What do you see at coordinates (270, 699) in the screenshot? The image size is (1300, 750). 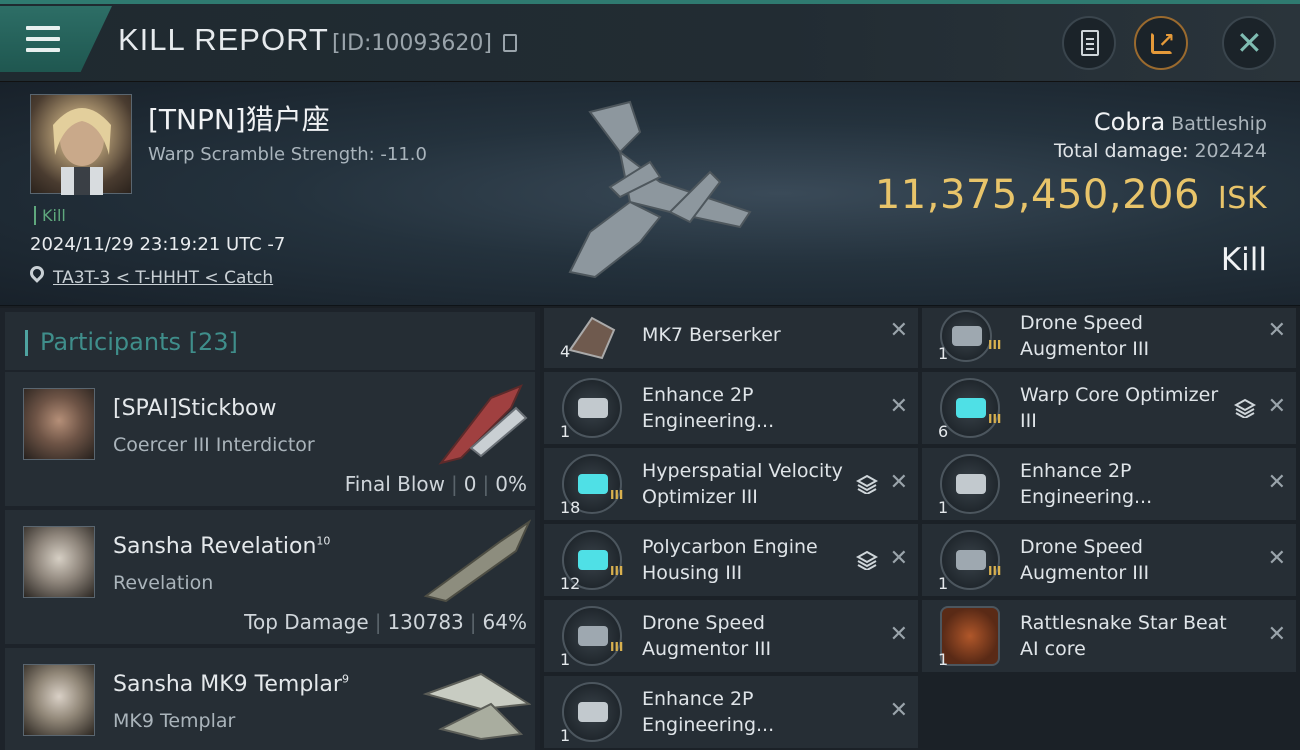 I see `participant-card: Sansha MK9 Templar9 MK9 Templar` at bounding box center [270, 699].